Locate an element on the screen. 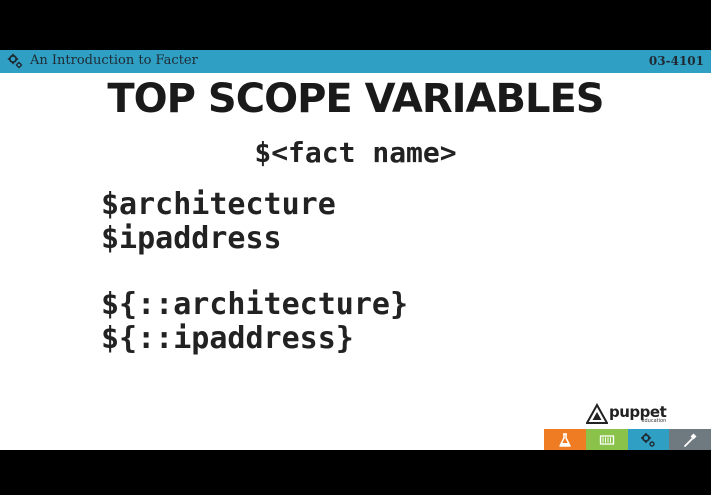 The width and height of the screenshot is (711, 495). settings-button is located at coordinates (648, 439).